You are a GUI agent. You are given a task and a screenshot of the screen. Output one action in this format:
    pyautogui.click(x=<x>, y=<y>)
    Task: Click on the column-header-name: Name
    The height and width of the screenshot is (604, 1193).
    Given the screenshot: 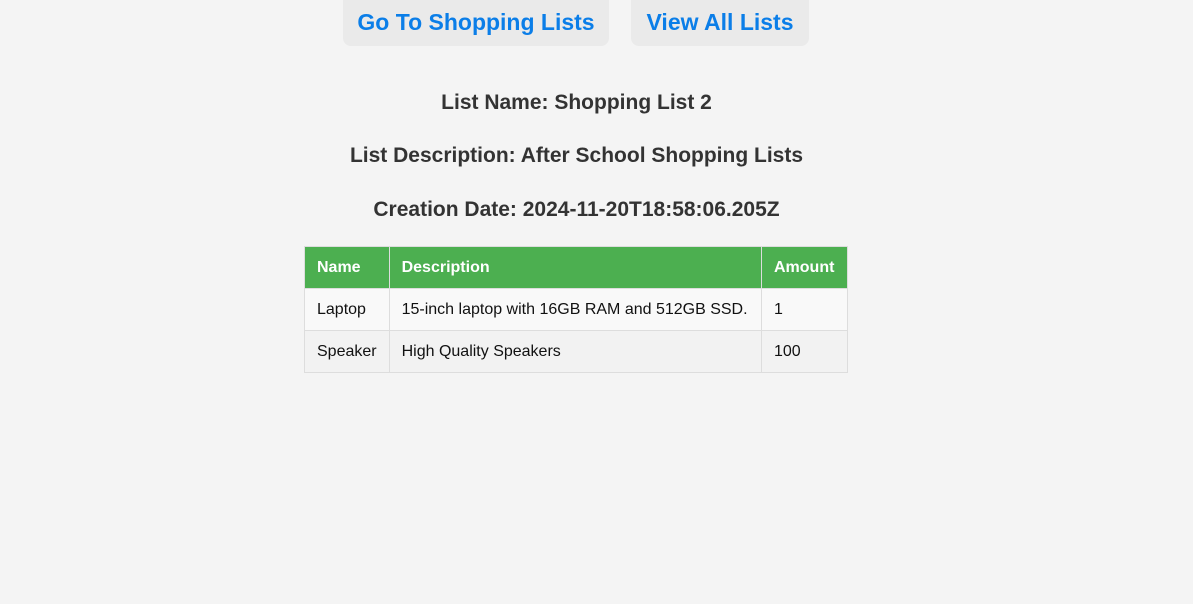 What is the action you would take?
    pyautogui.click(x=347, y=267)
    